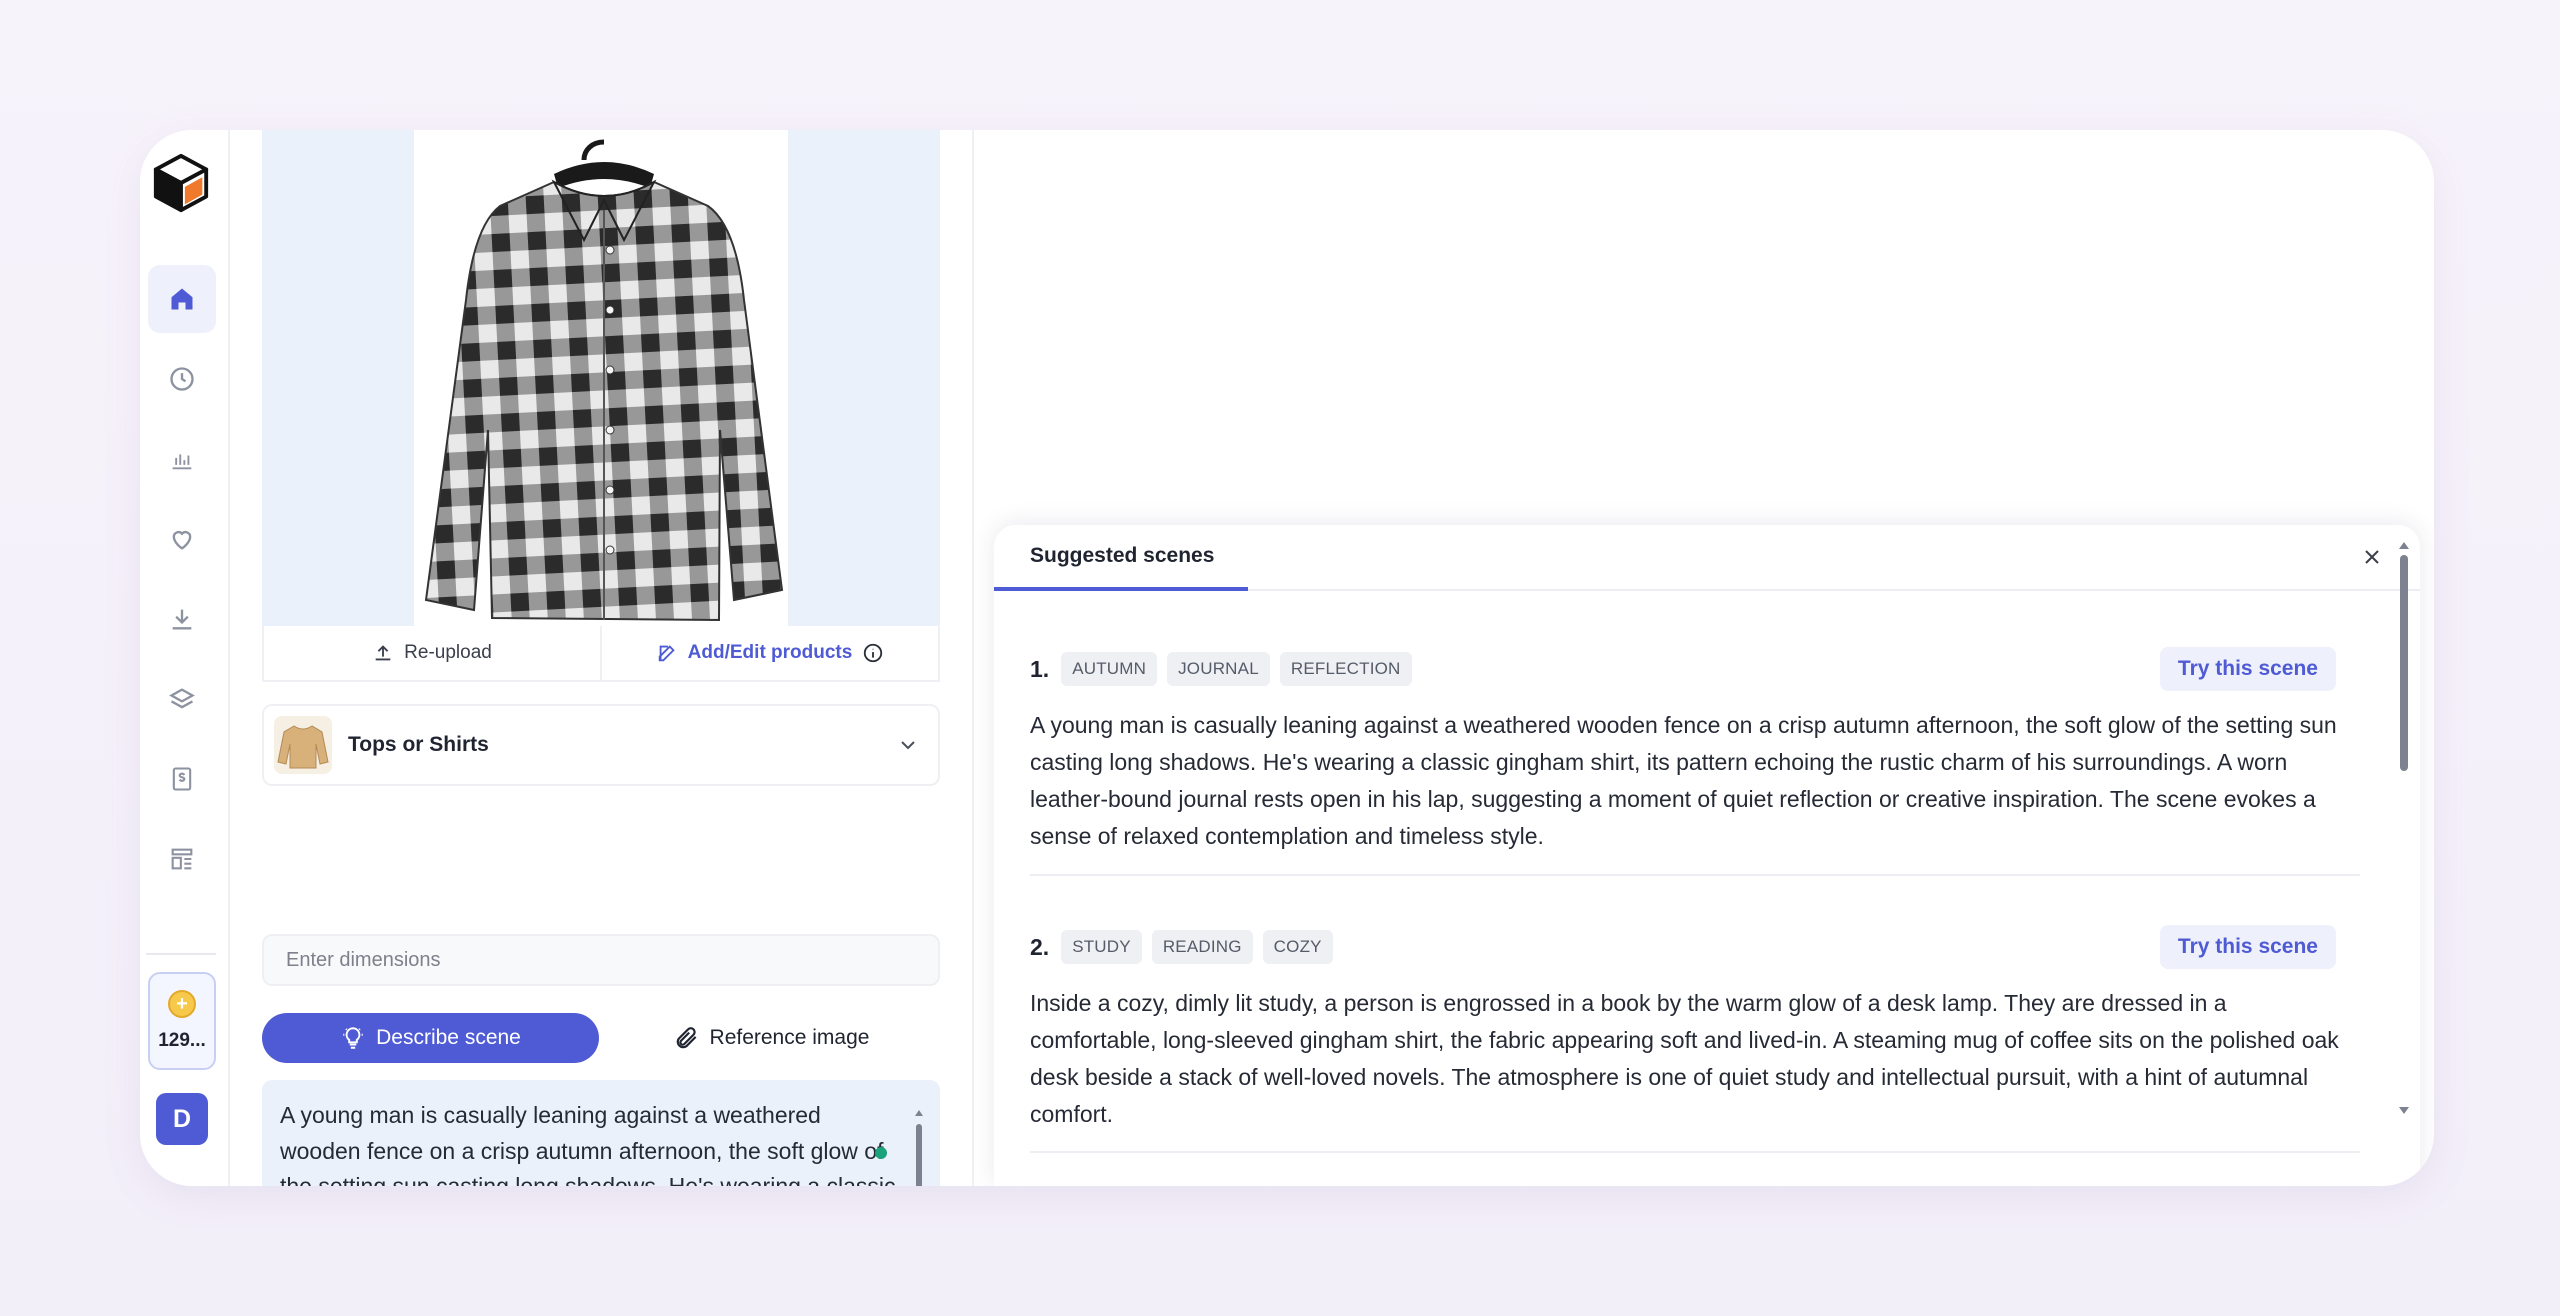  What do you see at coordinates (181, 954) in the screenshot?
I see `nav-divider` at bounding box center [181, 954].